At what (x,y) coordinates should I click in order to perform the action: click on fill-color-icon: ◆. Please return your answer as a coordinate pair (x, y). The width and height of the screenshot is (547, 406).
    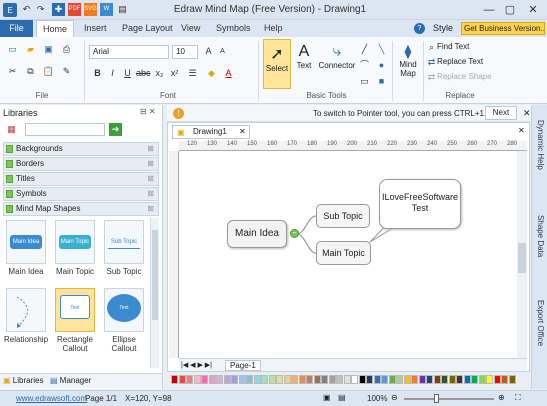
    Looking at the image, I should click on (211, 73).